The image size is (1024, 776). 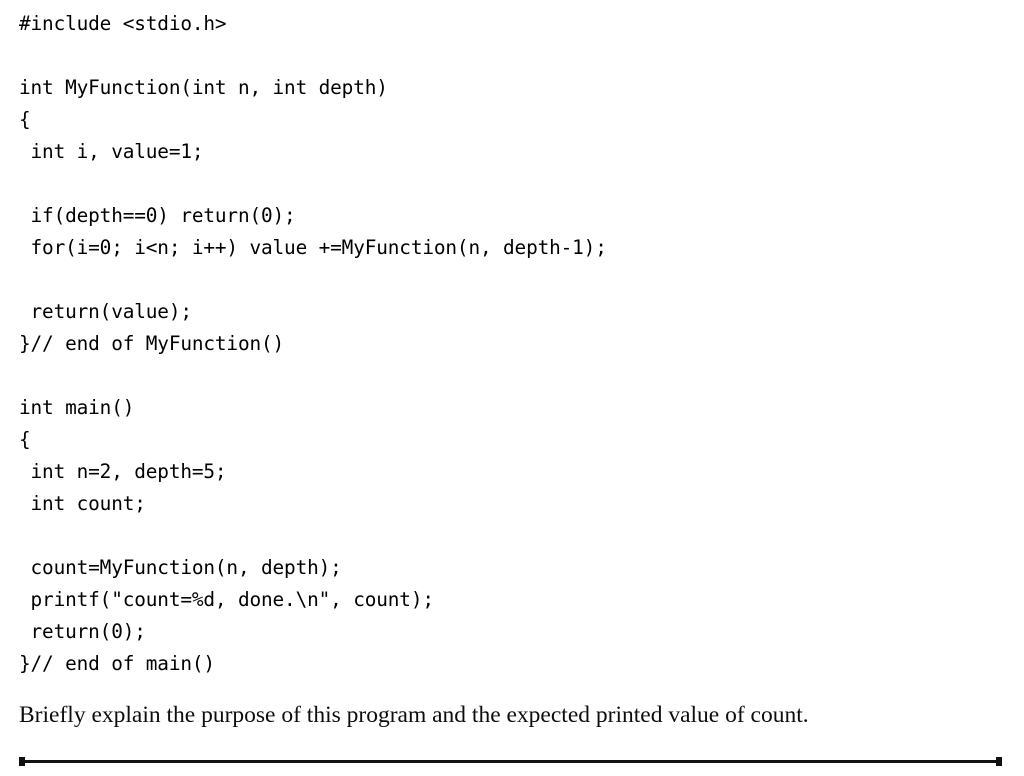 What do you see at coordinates (157, 215) in the screenshot?
I see `code-line: if(depth==0) return(0);` at bounding box center [157, 215].